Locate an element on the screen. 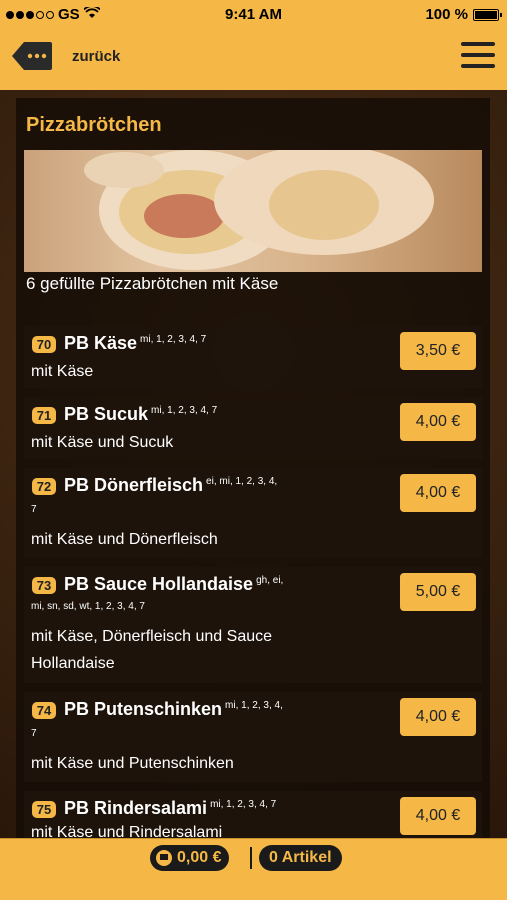 The width and height of the screenshot is (507, 900). item-name: PB Putenschinken mi, 1, 2, 3, 4, is located at coordinates (173, 709).